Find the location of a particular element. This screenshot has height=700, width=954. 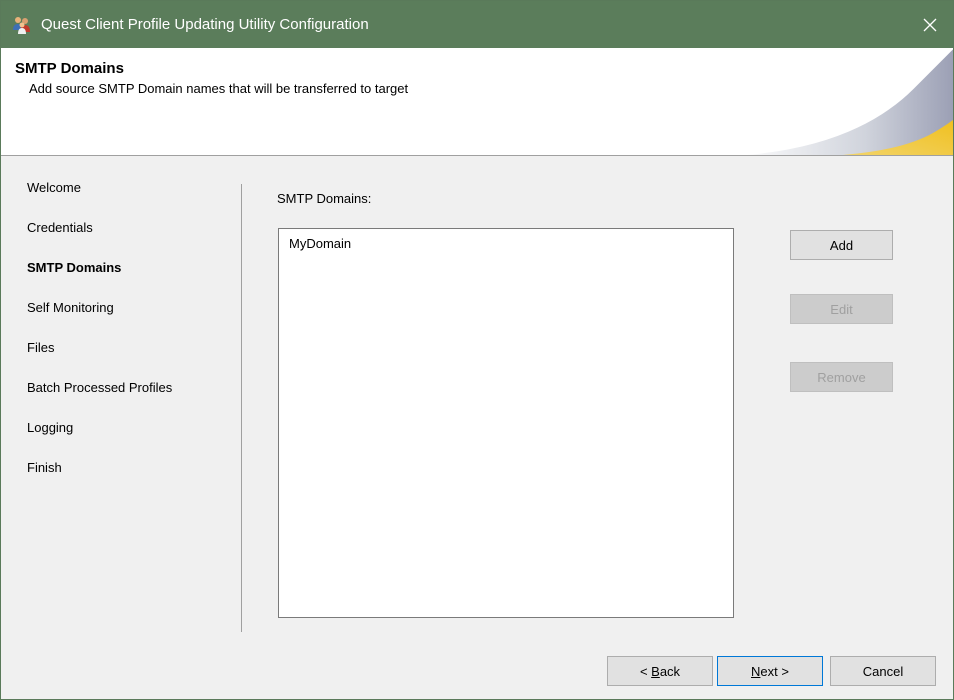

nav-item-smtp-domains: SMTP Domains is located at coordinates (74, 267).